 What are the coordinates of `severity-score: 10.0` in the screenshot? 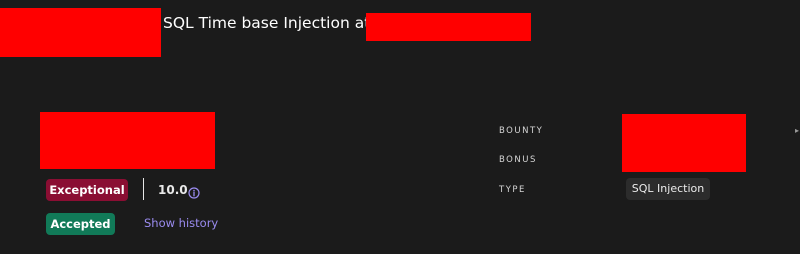 It's located at (173, 190).